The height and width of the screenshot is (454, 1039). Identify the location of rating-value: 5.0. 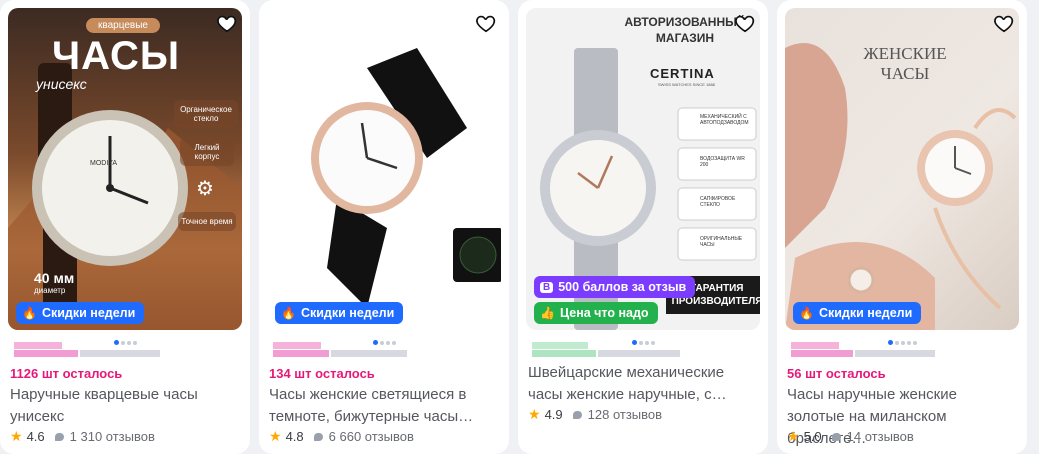
(812, 436).